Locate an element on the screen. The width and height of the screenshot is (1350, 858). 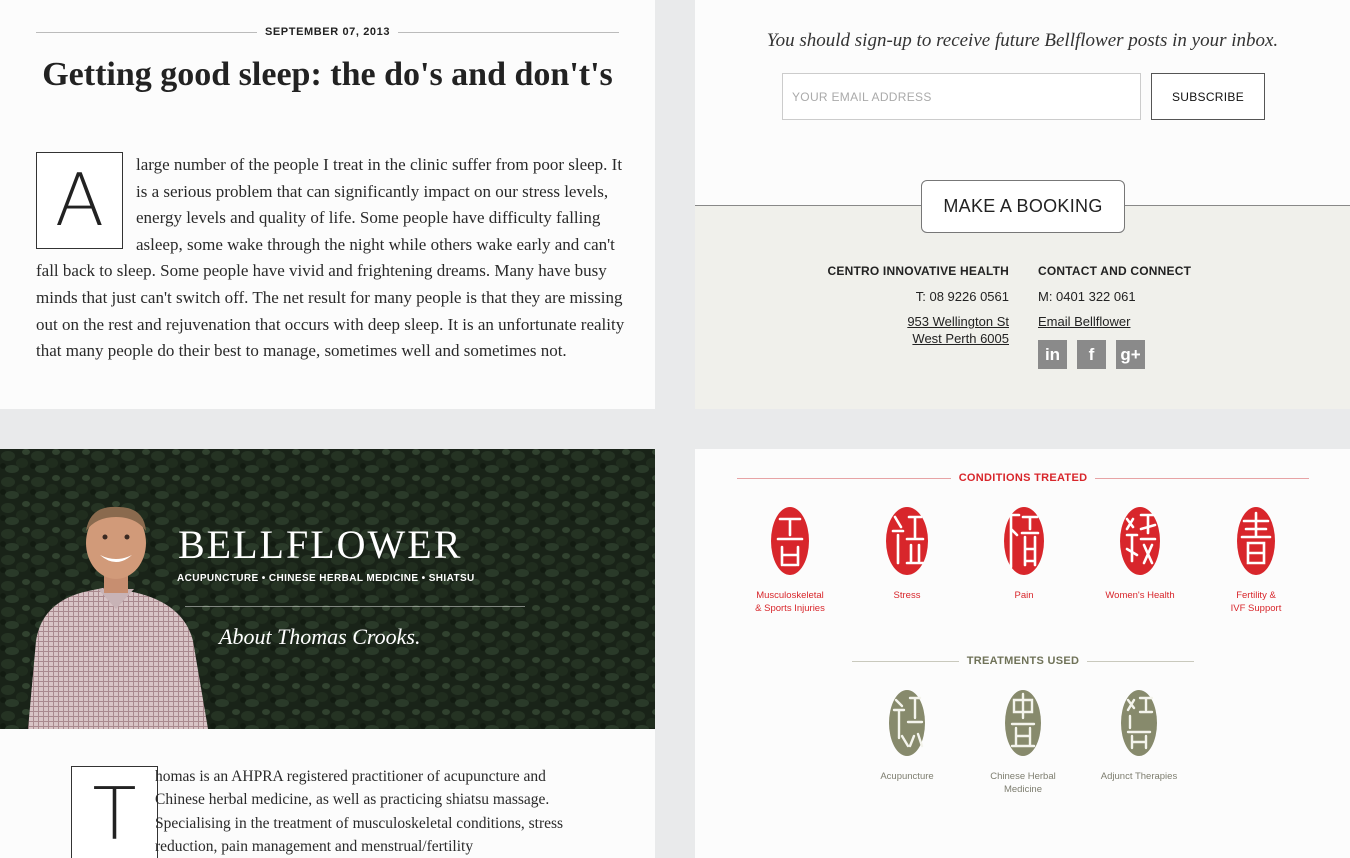
condition-fertility: Fertility & IVF Support is located at coordinates (1256, 560).